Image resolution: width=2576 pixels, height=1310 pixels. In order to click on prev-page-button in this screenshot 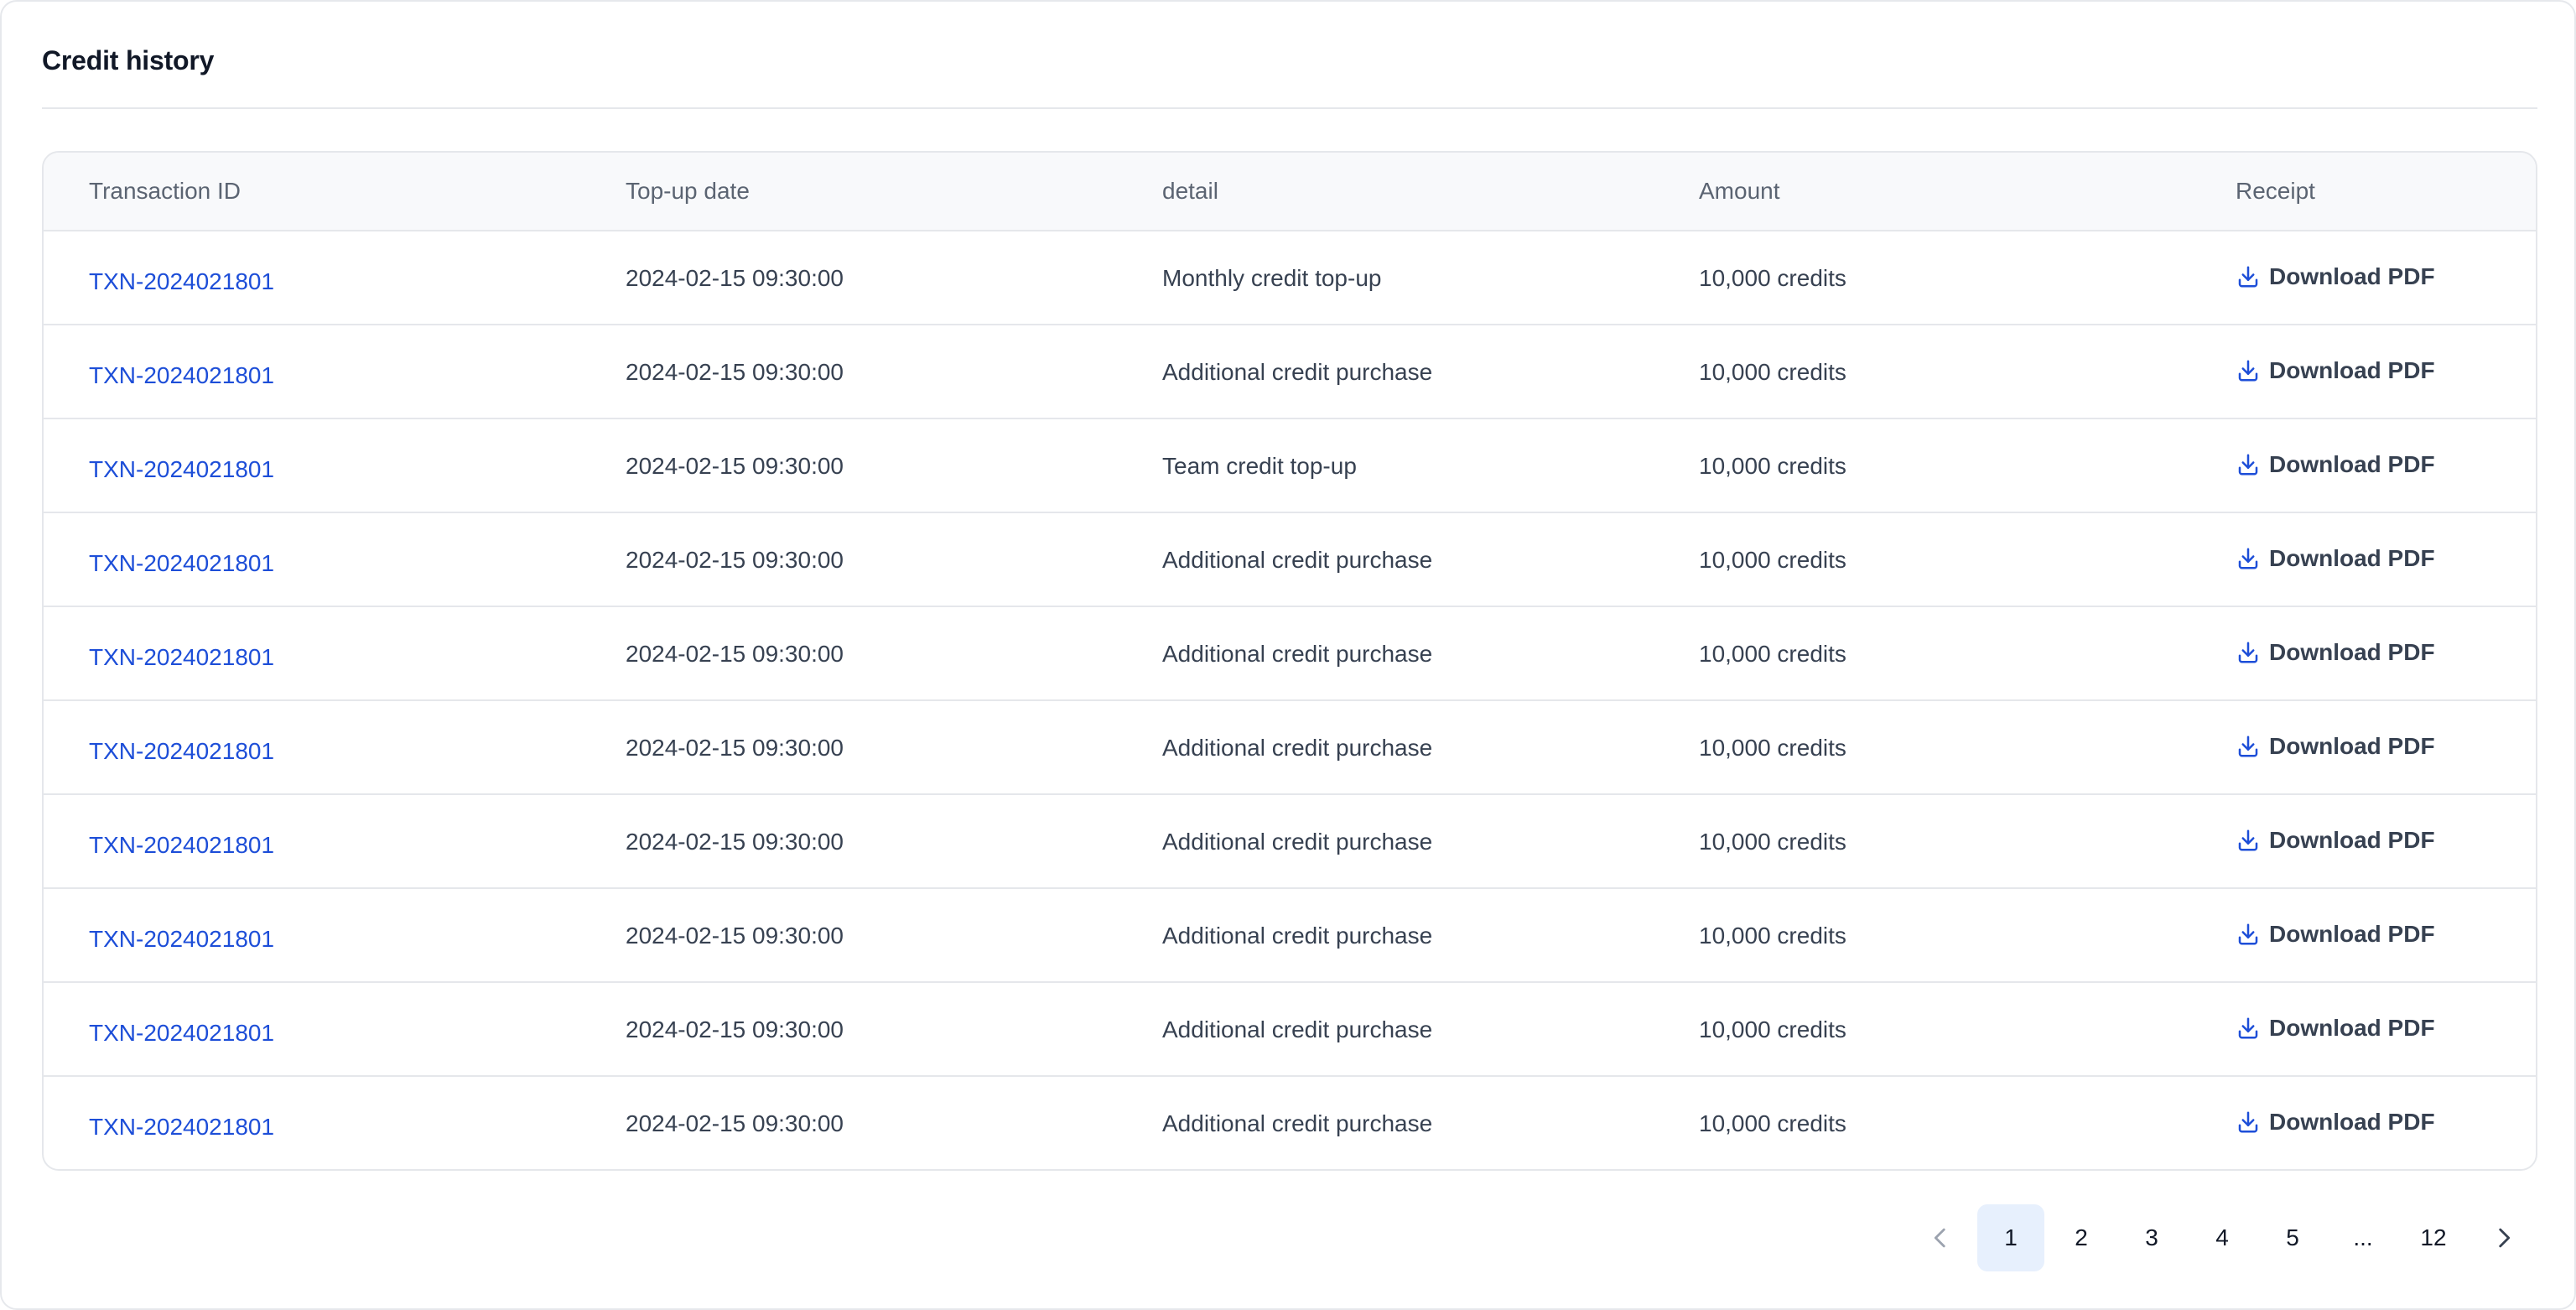, I will do `click(1940, 1237)`.